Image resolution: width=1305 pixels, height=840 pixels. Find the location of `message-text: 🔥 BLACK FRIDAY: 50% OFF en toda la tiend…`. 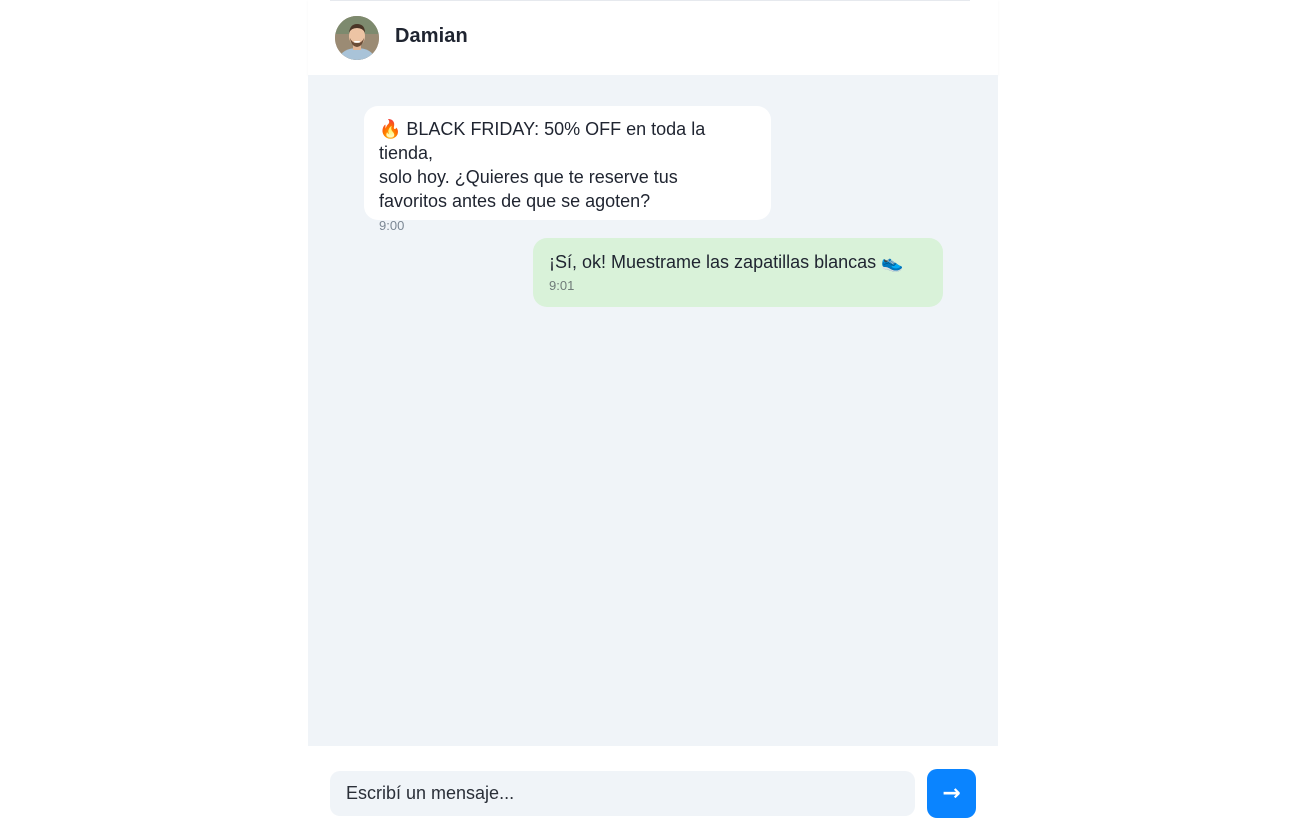

message-text: 🔥 BLACK FRIDAY: 50% OFF en toda la tiend… is located at coordinates (542, 165).